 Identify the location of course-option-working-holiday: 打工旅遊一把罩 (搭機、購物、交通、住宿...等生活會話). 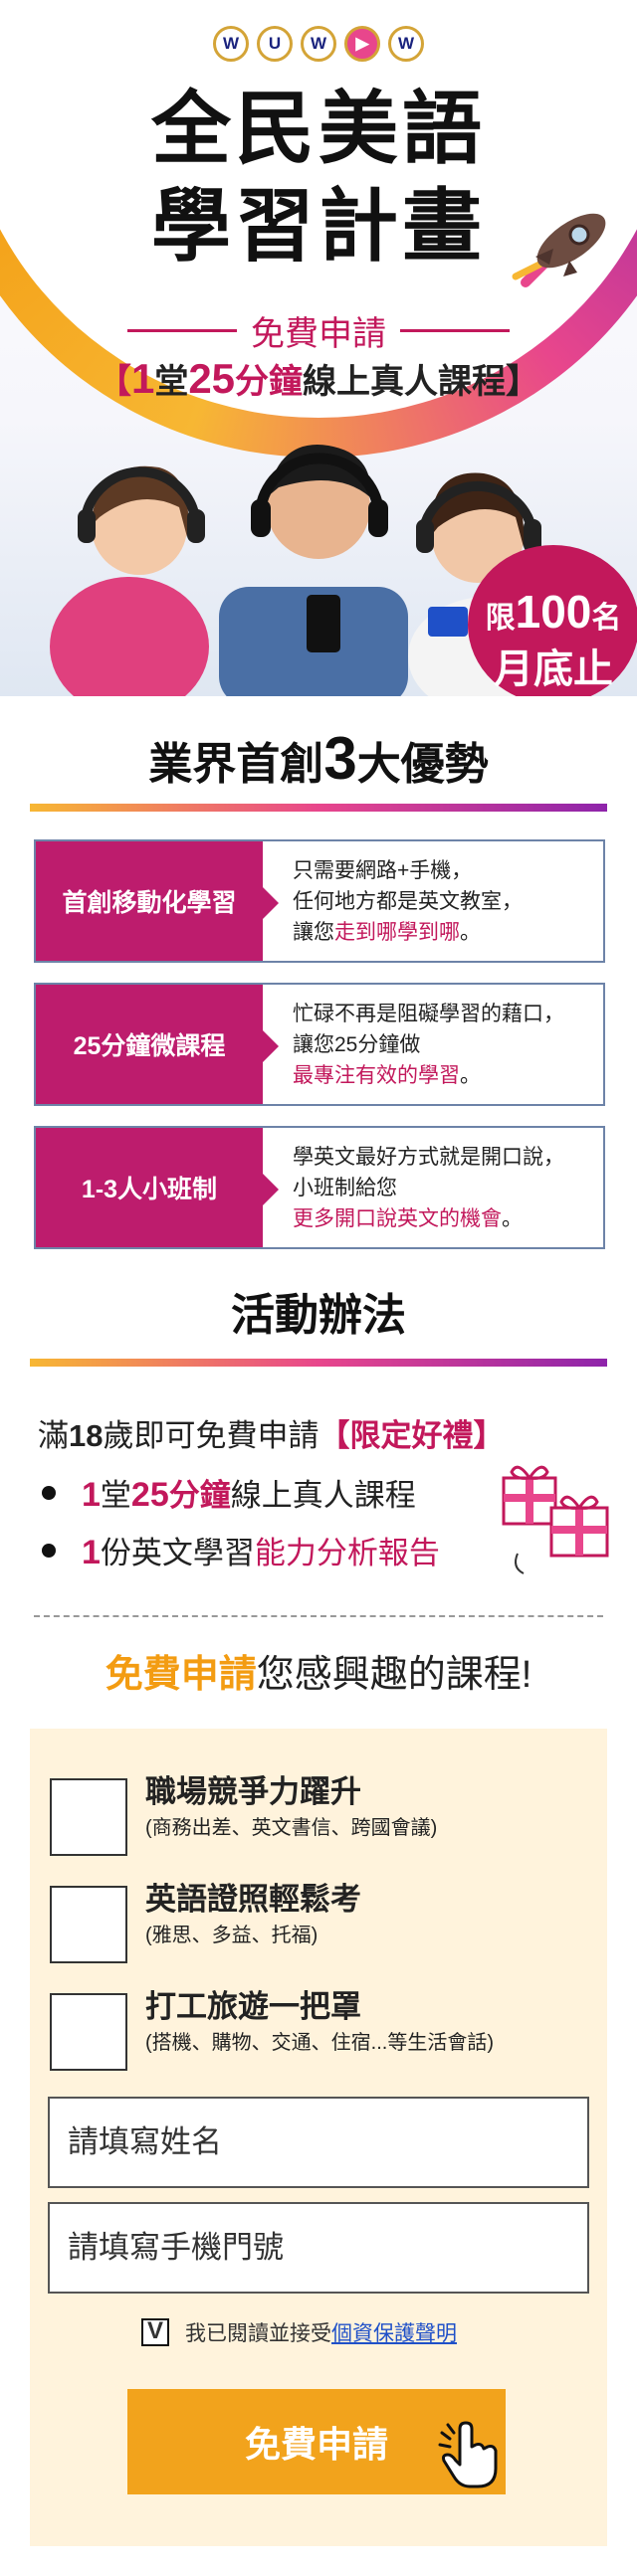
(323, 2035).